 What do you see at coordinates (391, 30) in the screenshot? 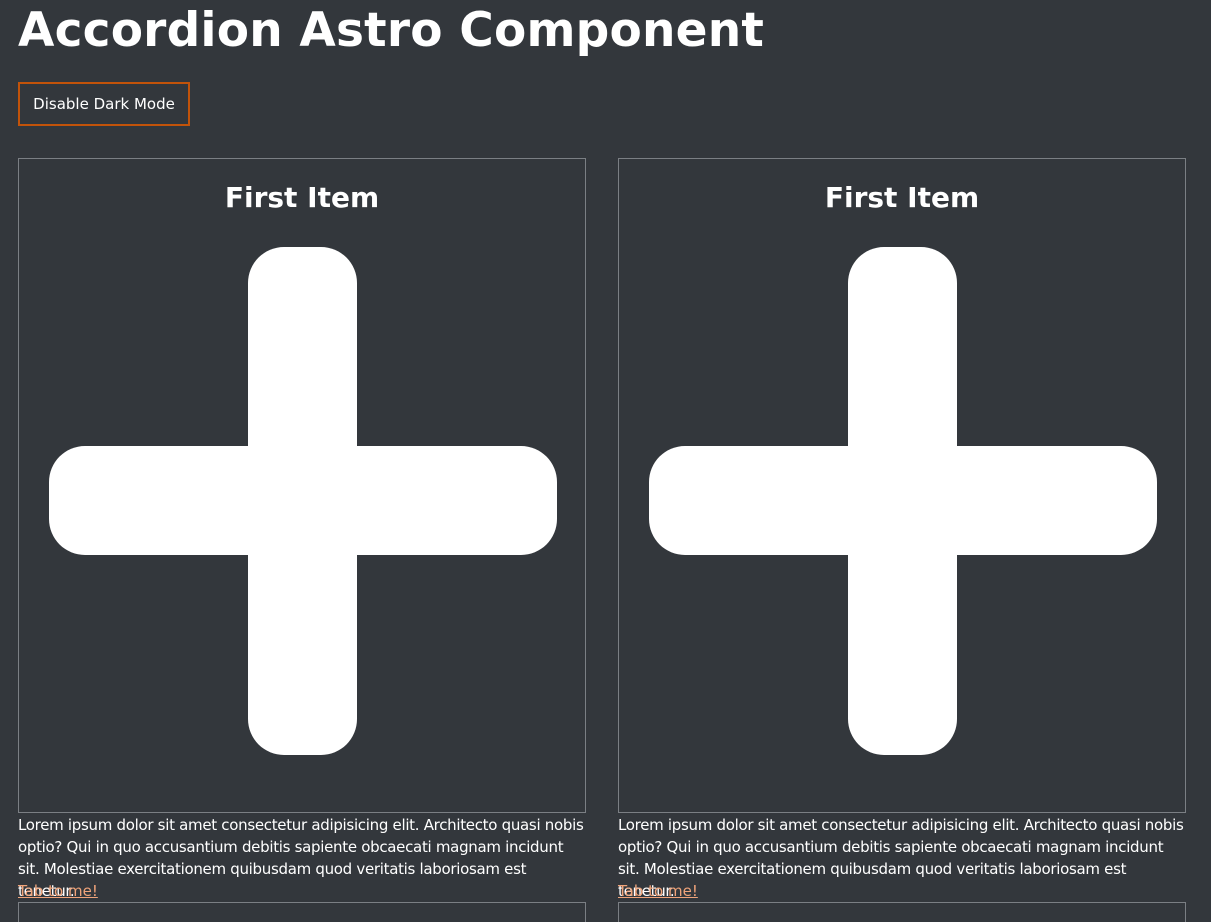
I see `page-title: Accordion Astro Component` at bounding box center [391, 30].